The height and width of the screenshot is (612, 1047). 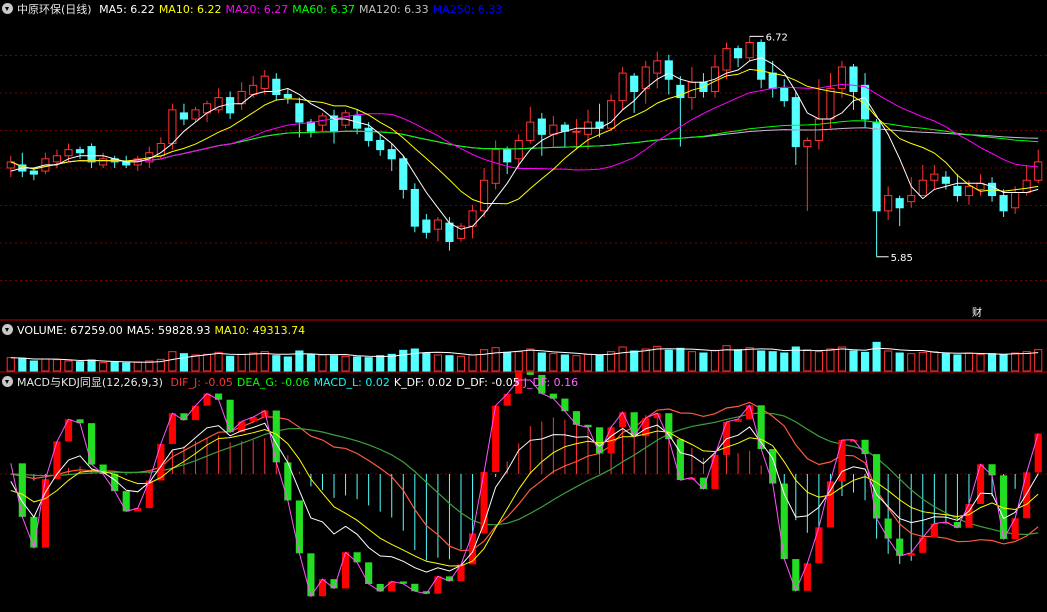 I want to click on volume-value-0: VOLUME: 67259.00, so click(x=70, y=330).